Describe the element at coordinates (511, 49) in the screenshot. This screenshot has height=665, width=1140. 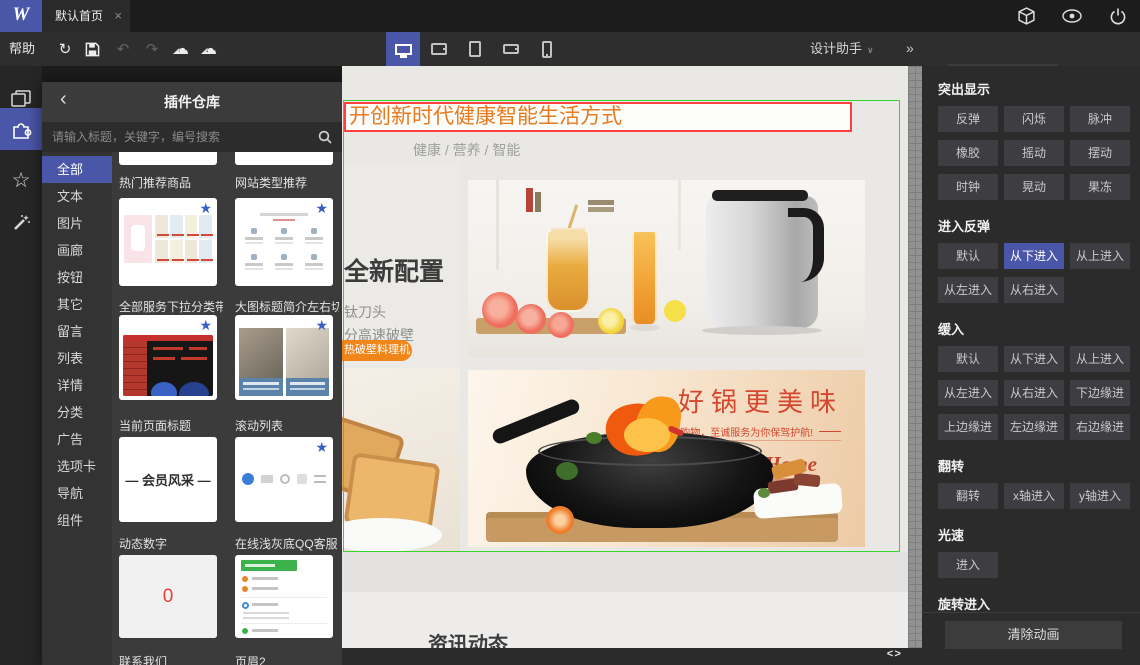
I see `device-phone-landscape-button` at that location.